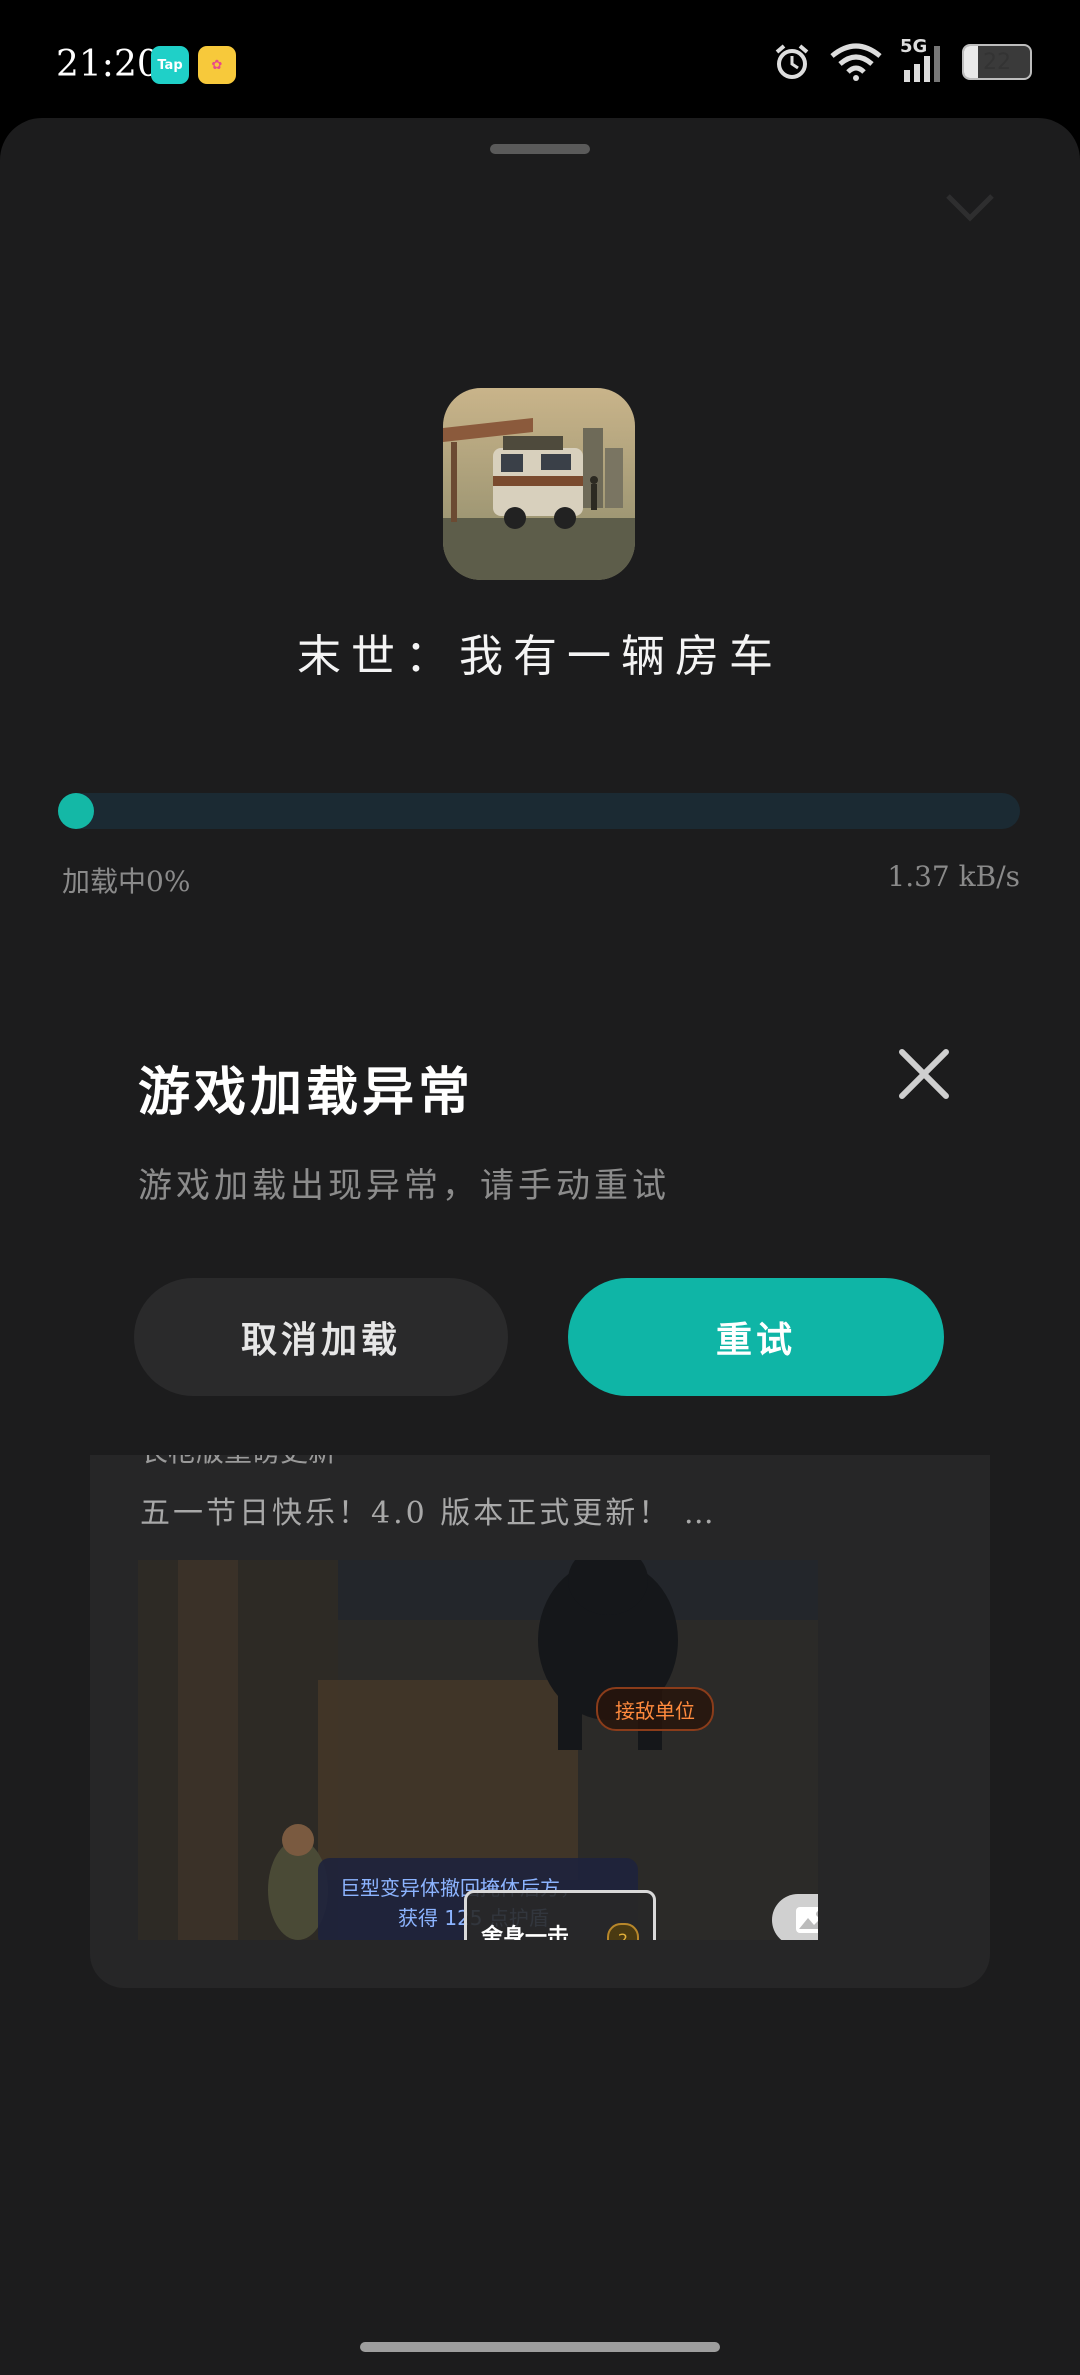 Image resolution: width=1080 pixels, height=2375 pixels. What do you see at coordinates (126, 881) in the screenshot?
I see `progress-label: 加载中0%` at bounding box center [126, 881].